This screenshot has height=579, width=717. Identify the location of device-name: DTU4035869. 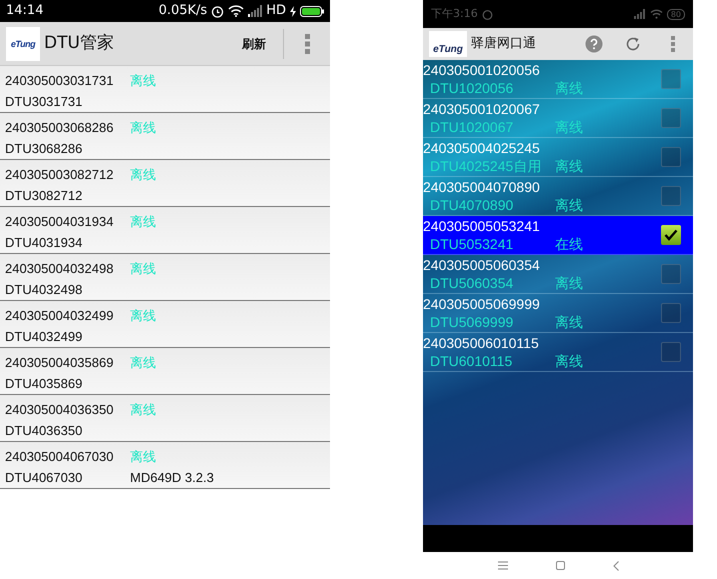
(44, 384).